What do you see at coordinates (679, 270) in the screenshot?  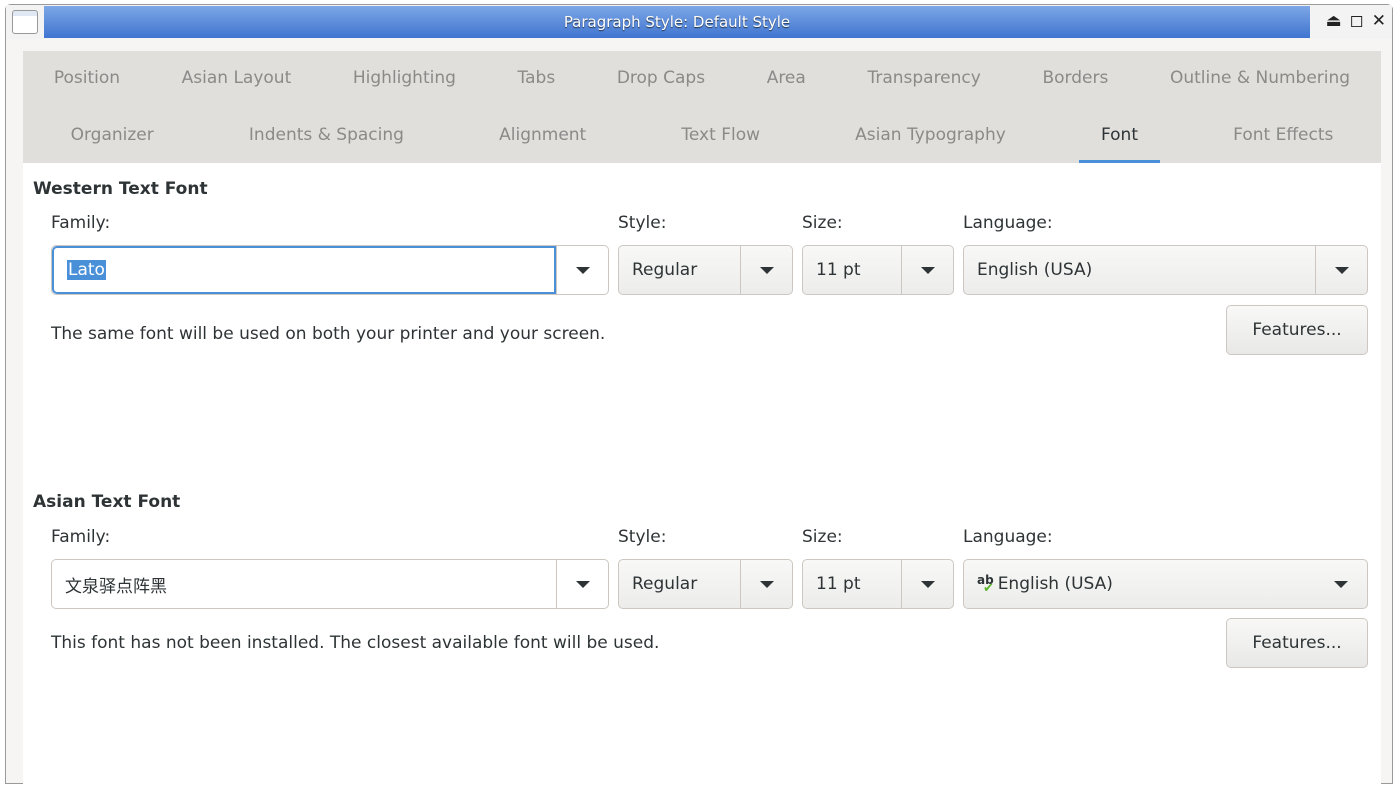 I see `western-style-value: Regular` at bounding box center [679, 270].